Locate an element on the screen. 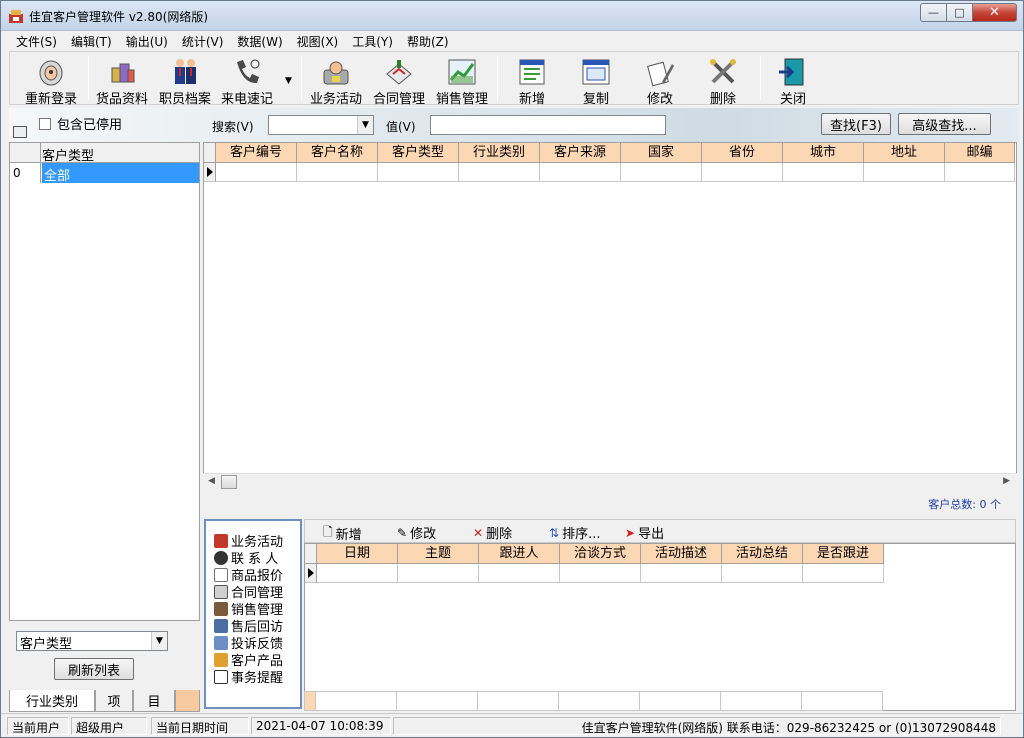 Image resolution: width=1024 pixels, height=738 pixels. calls-label: 来电速记 is located at coordinates (246, 99).